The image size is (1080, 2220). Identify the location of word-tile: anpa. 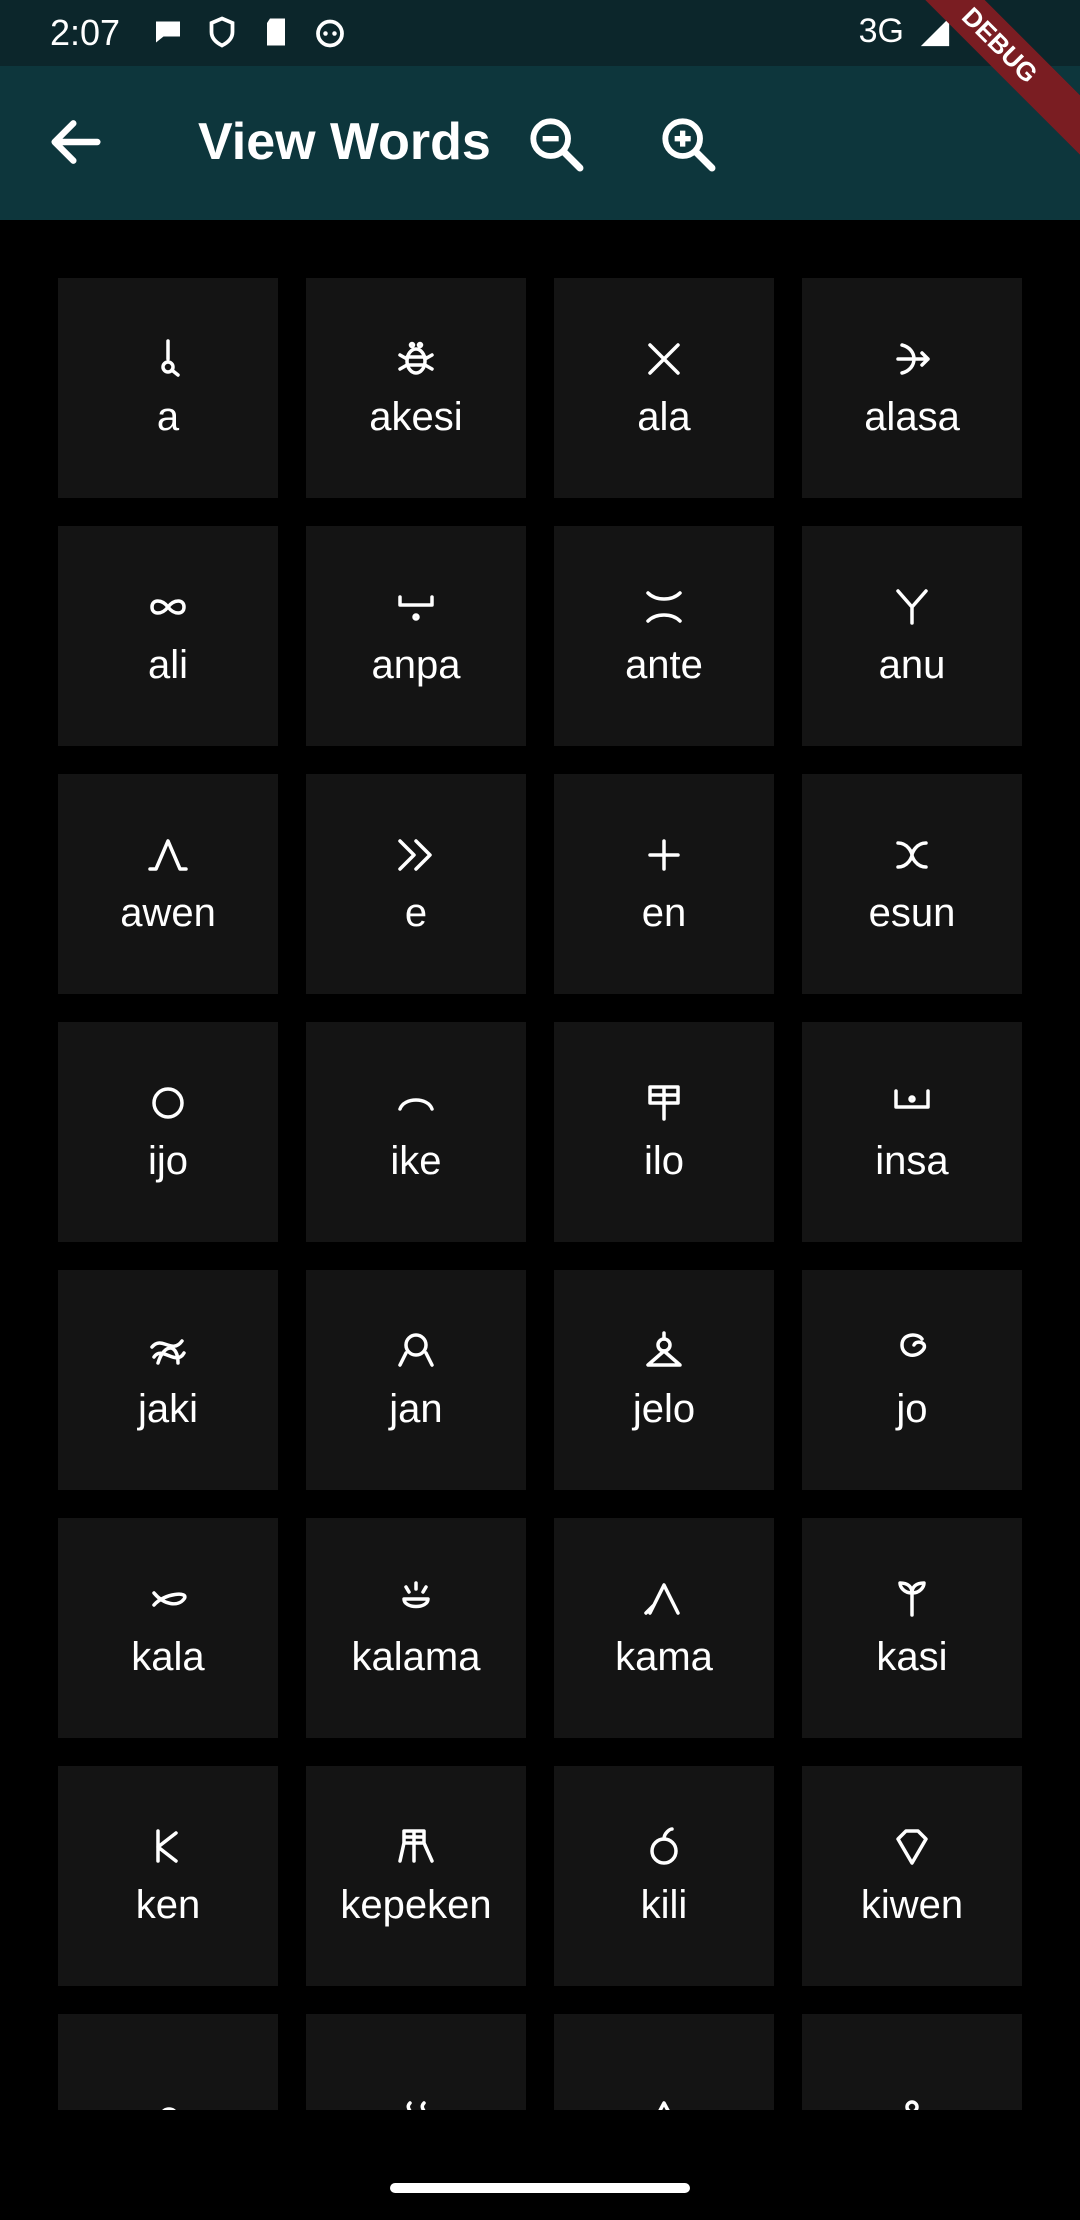
(416, 636).